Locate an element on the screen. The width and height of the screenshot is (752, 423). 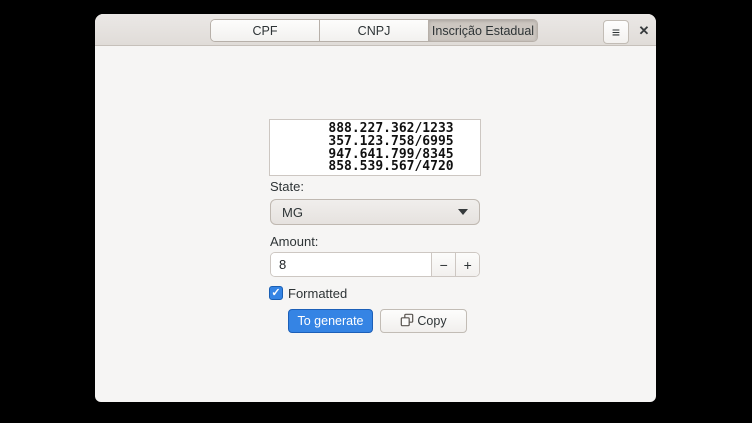
copy-icon is located at coordinates (407, 321).